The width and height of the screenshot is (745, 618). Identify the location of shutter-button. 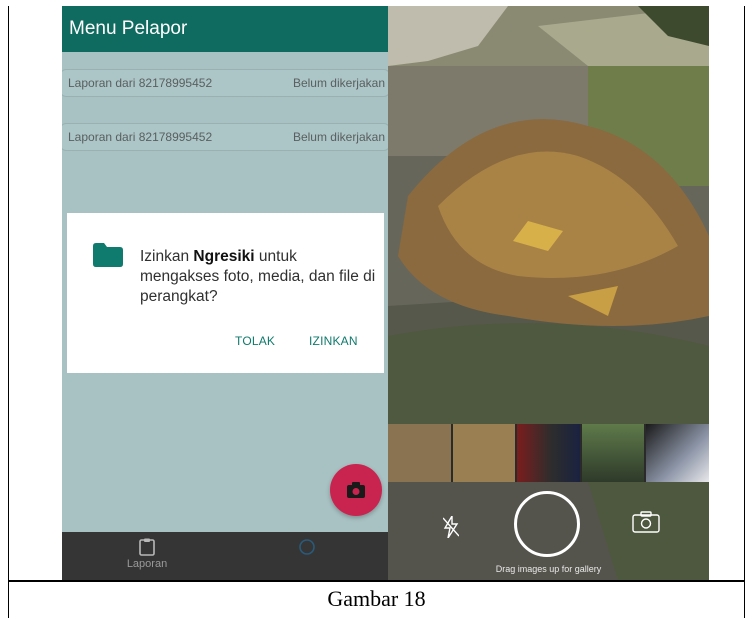
(547, 524).